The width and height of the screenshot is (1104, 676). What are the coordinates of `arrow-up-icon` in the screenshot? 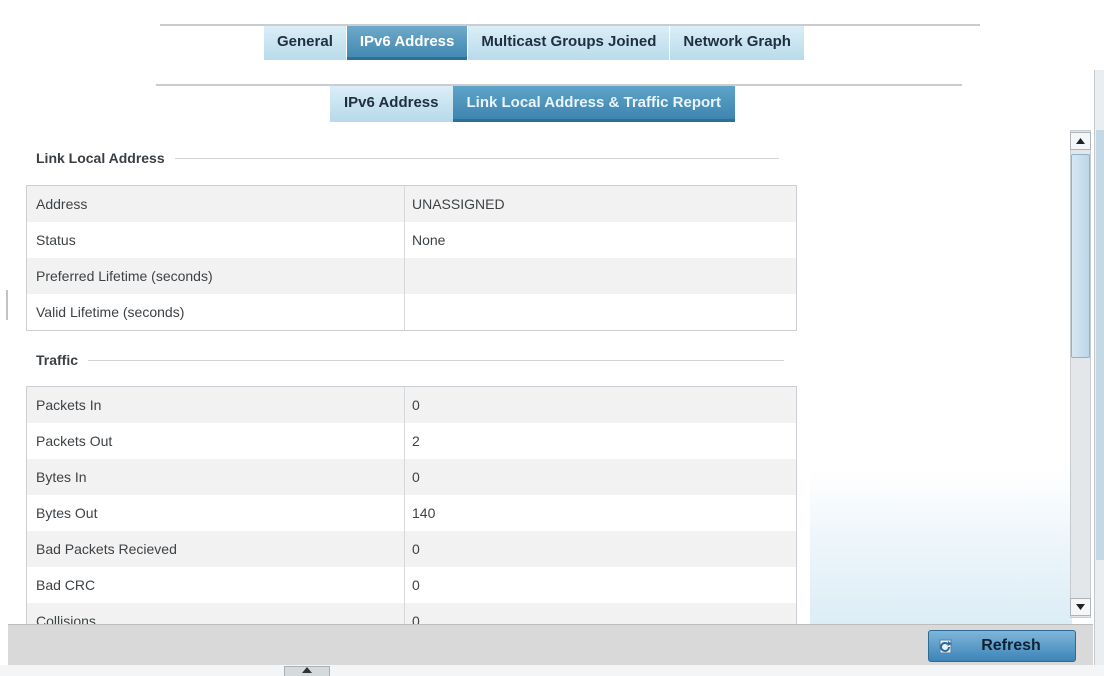 It's located at (1080, 141).